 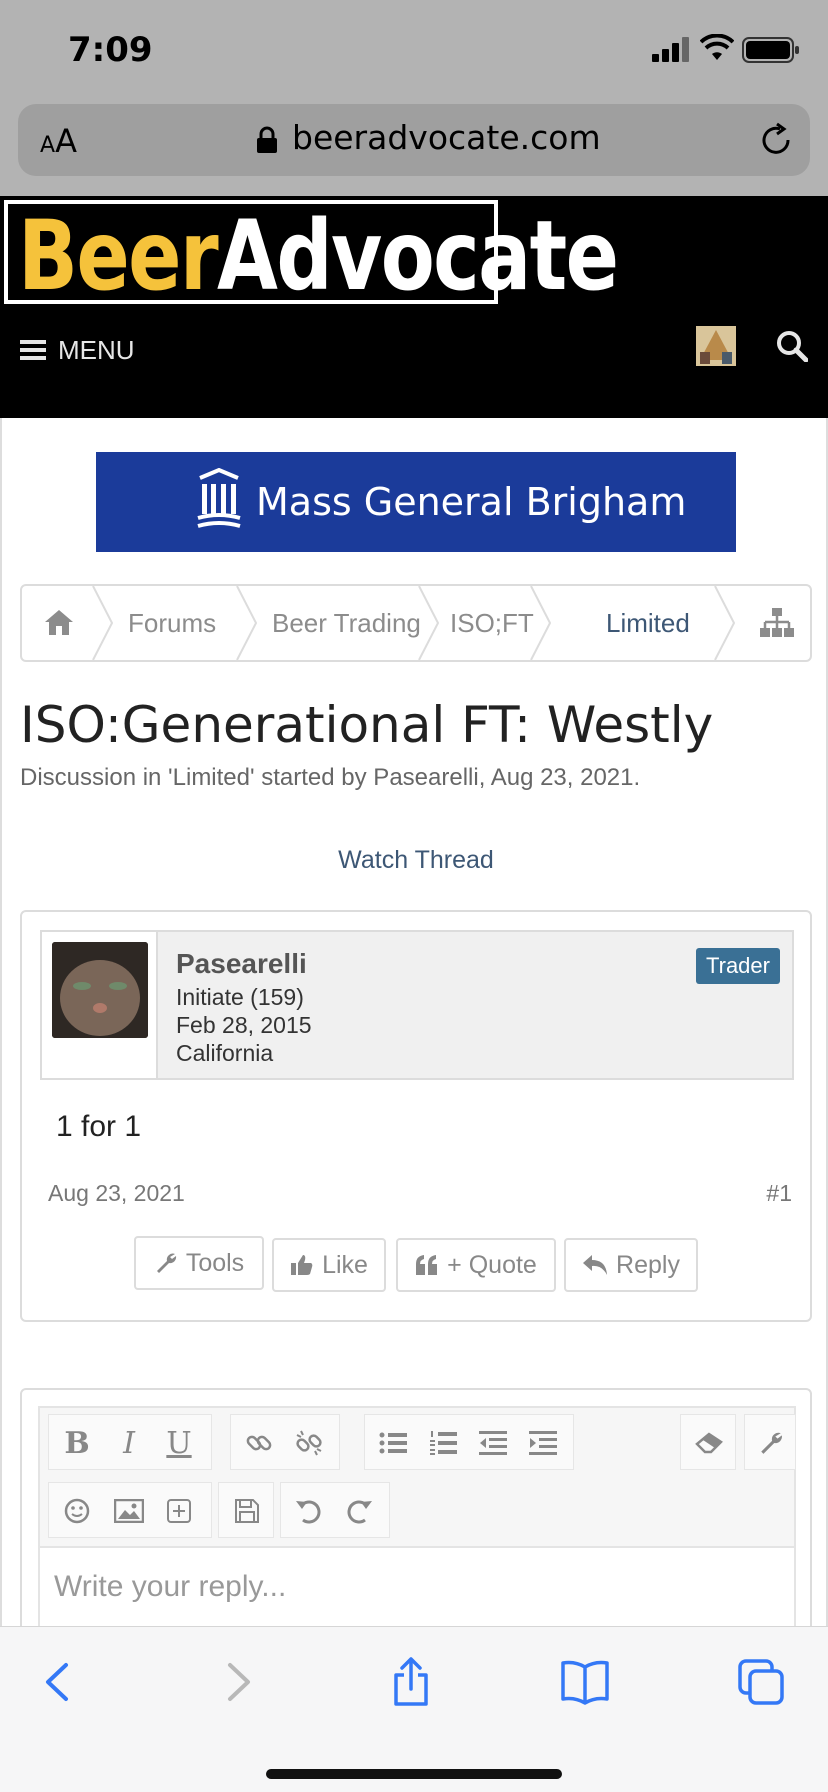 What do you see at coordinates (417, 1476) in the screenshot?
I see `editor-toolbar: B I U` at bounding box center [417, 1476].